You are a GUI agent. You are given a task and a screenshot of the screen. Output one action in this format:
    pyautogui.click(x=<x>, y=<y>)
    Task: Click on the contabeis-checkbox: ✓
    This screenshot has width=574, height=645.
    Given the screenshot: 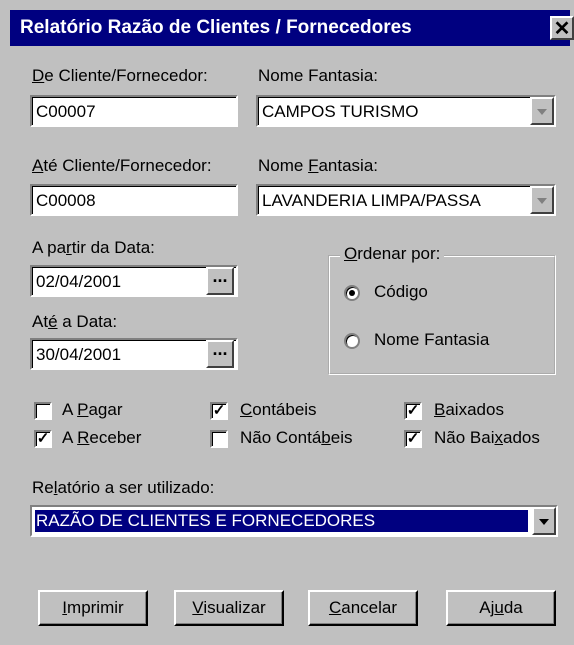 What is the action you would take?
    pyautogui.click(x=219, y=411)
    